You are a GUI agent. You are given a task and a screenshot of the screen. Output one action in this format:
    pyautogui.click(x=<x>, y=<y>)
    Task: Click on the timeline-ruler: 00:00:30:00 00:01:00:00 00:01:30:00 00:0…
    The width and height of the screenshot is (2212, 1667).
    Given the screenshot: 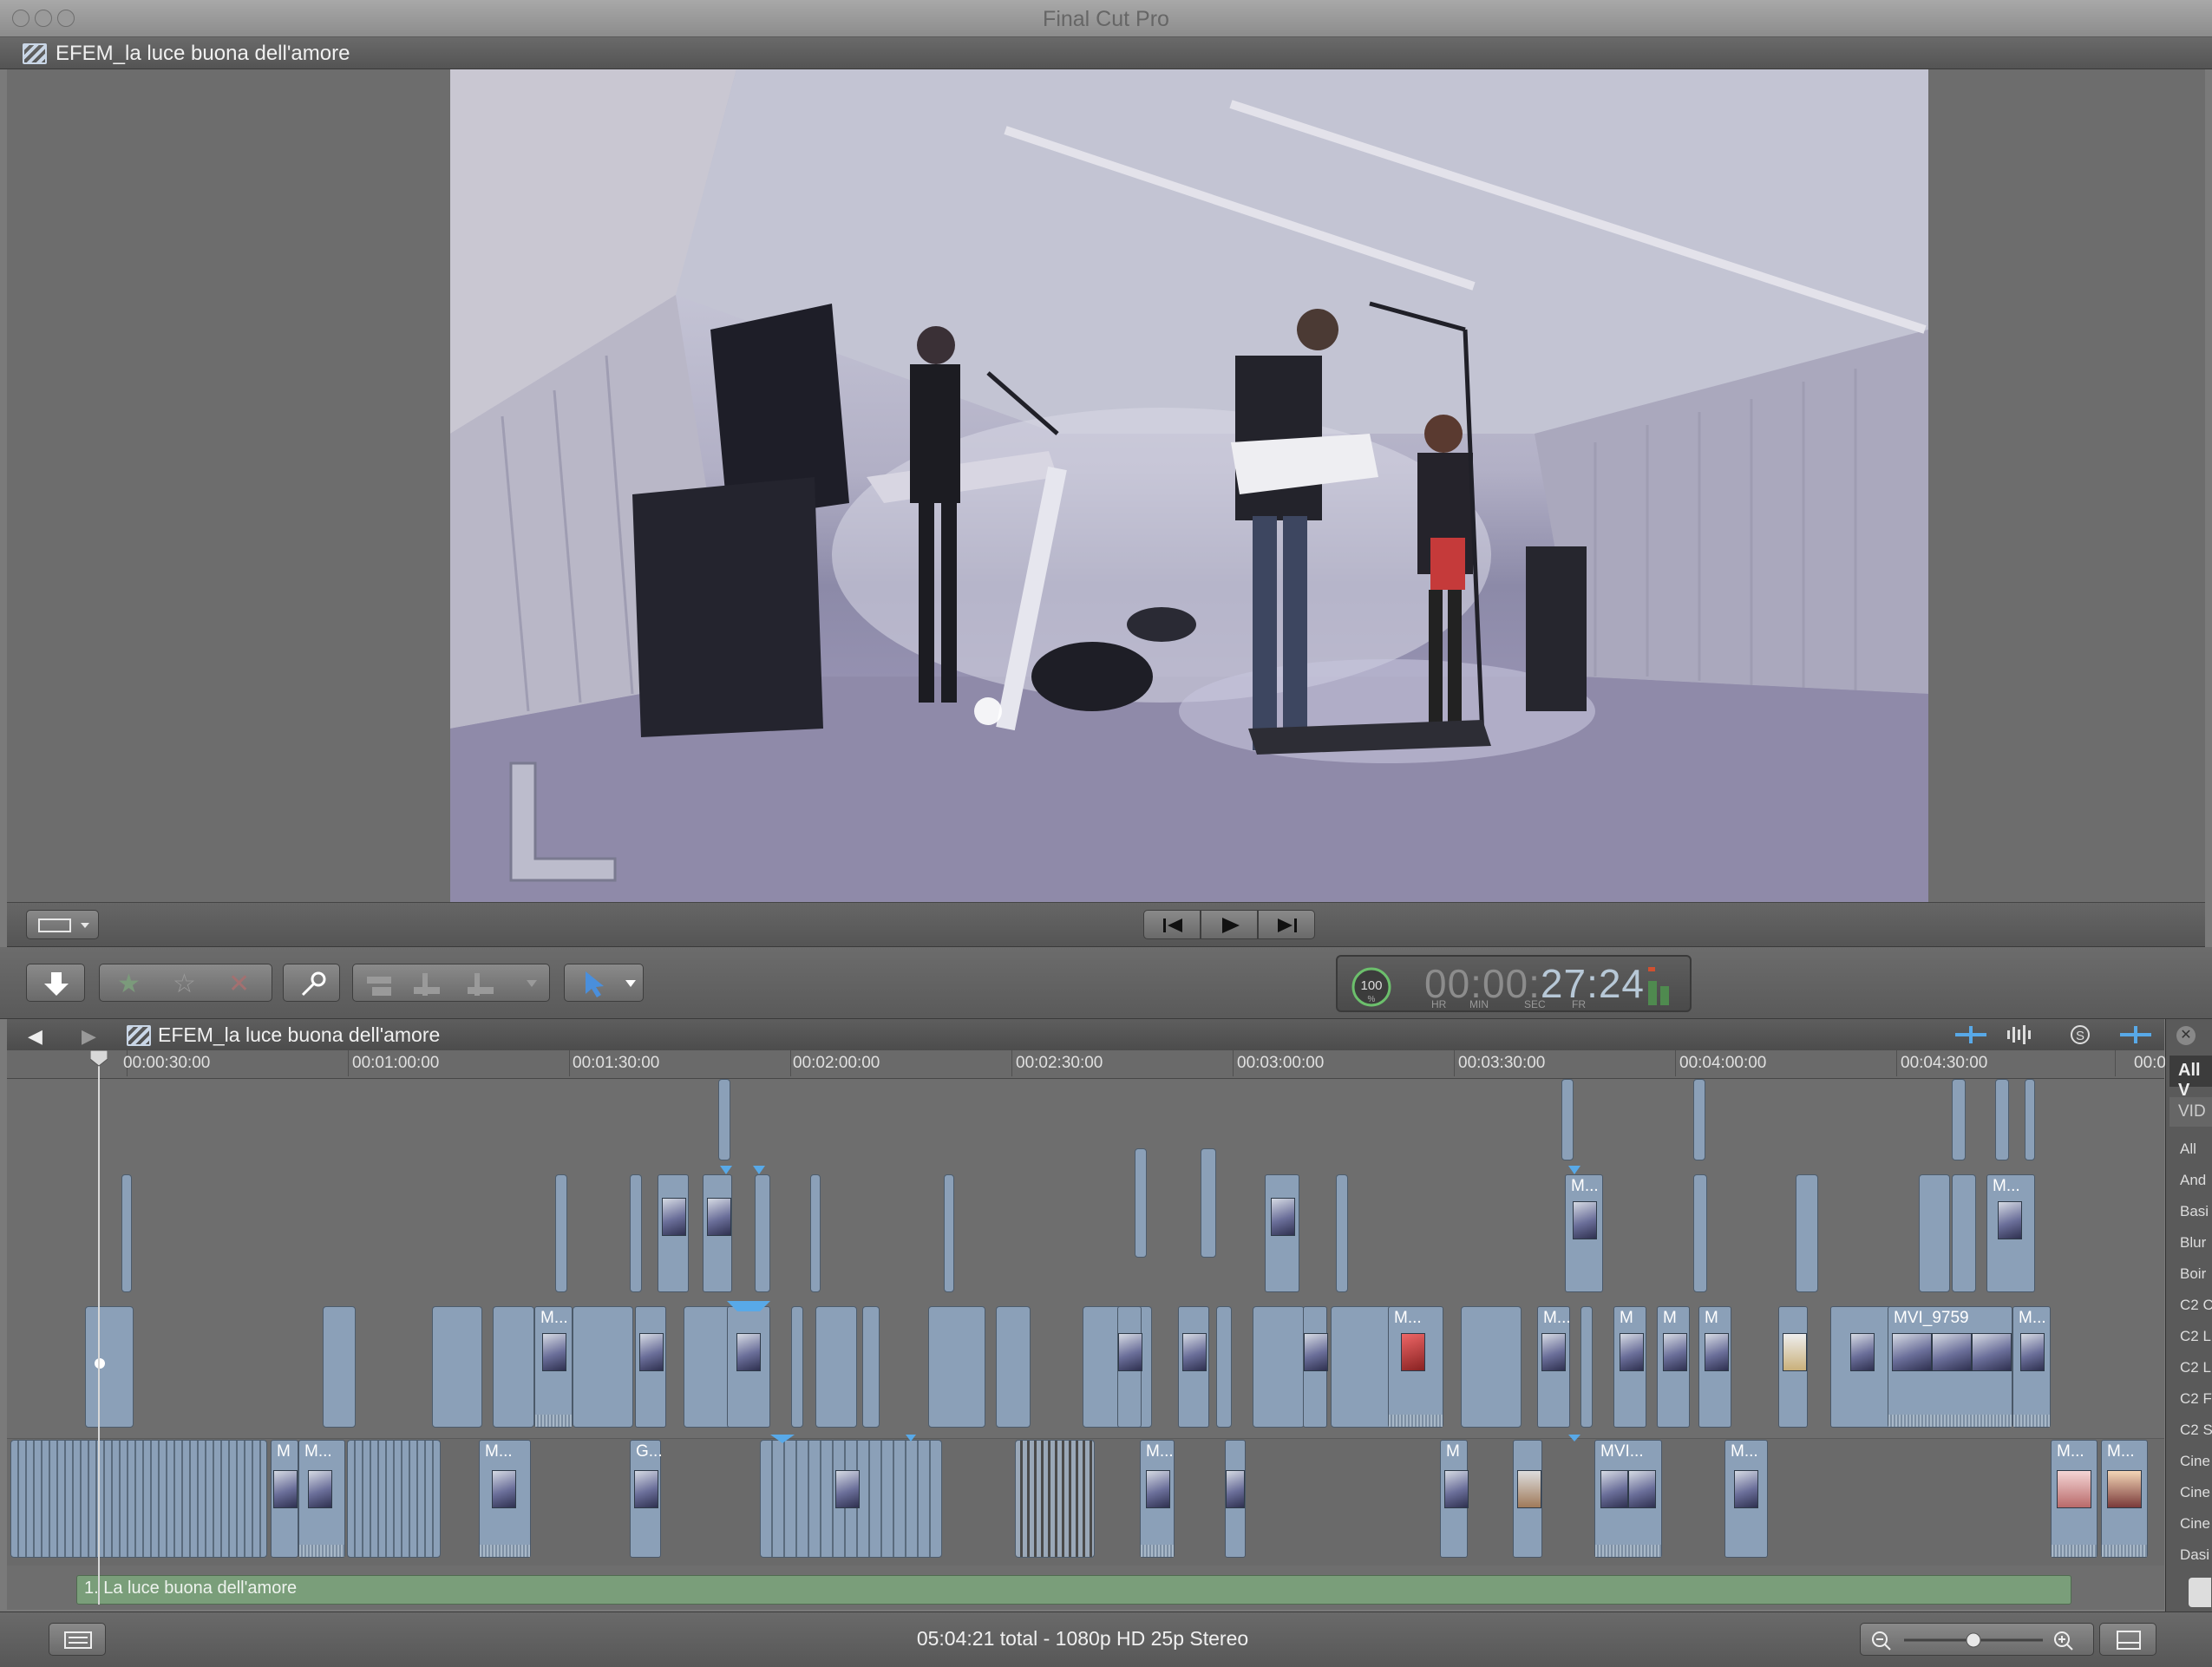 What is the action you would take?
    pyautogui.click(x=1086, y=1065)
    